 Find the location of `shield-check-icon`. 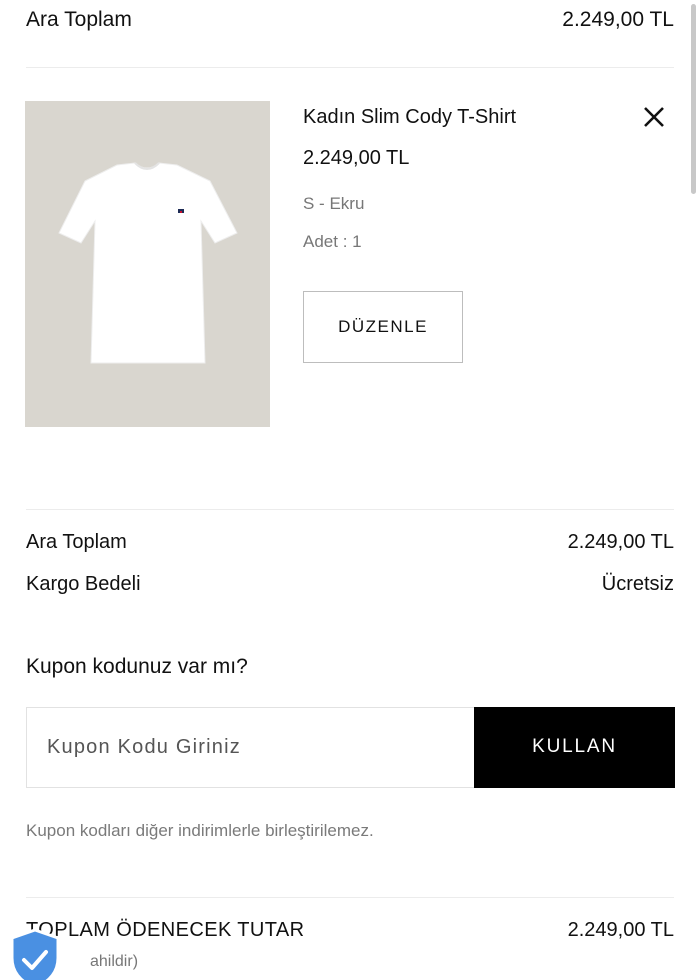

shield-check-icon is located at coordinates (35, 954).